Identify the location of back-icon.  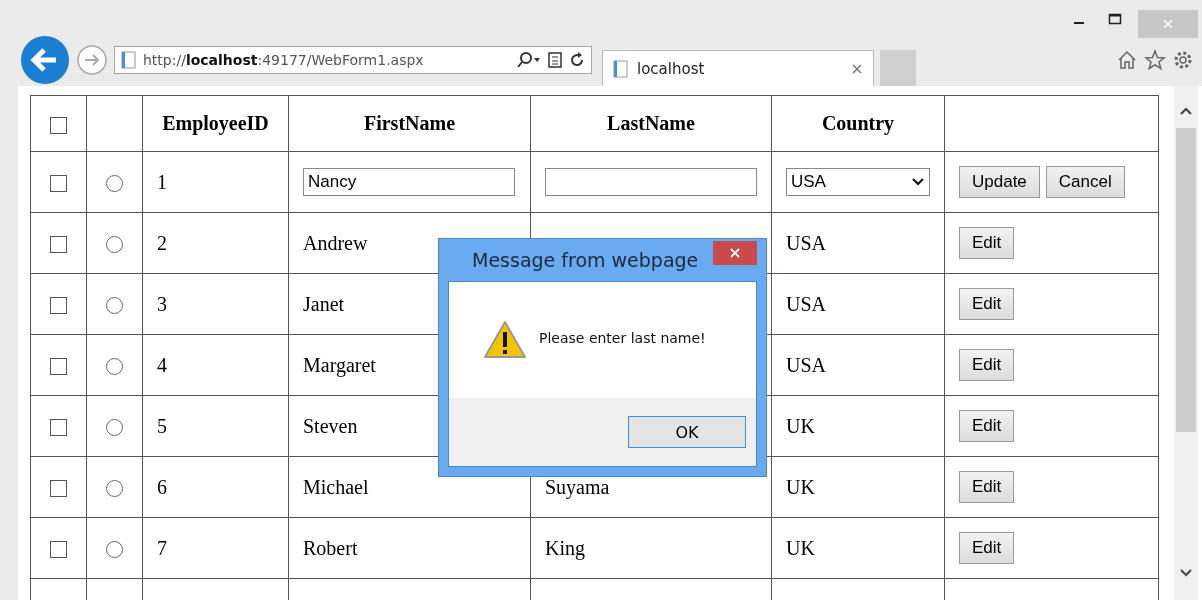
(45, 60).